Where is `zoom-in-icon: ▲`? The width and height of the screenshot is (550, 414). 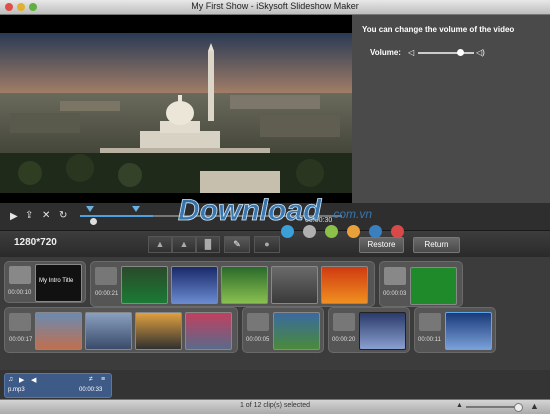
zoom-in-icon: ▲ is located at coordinates (534, 406).